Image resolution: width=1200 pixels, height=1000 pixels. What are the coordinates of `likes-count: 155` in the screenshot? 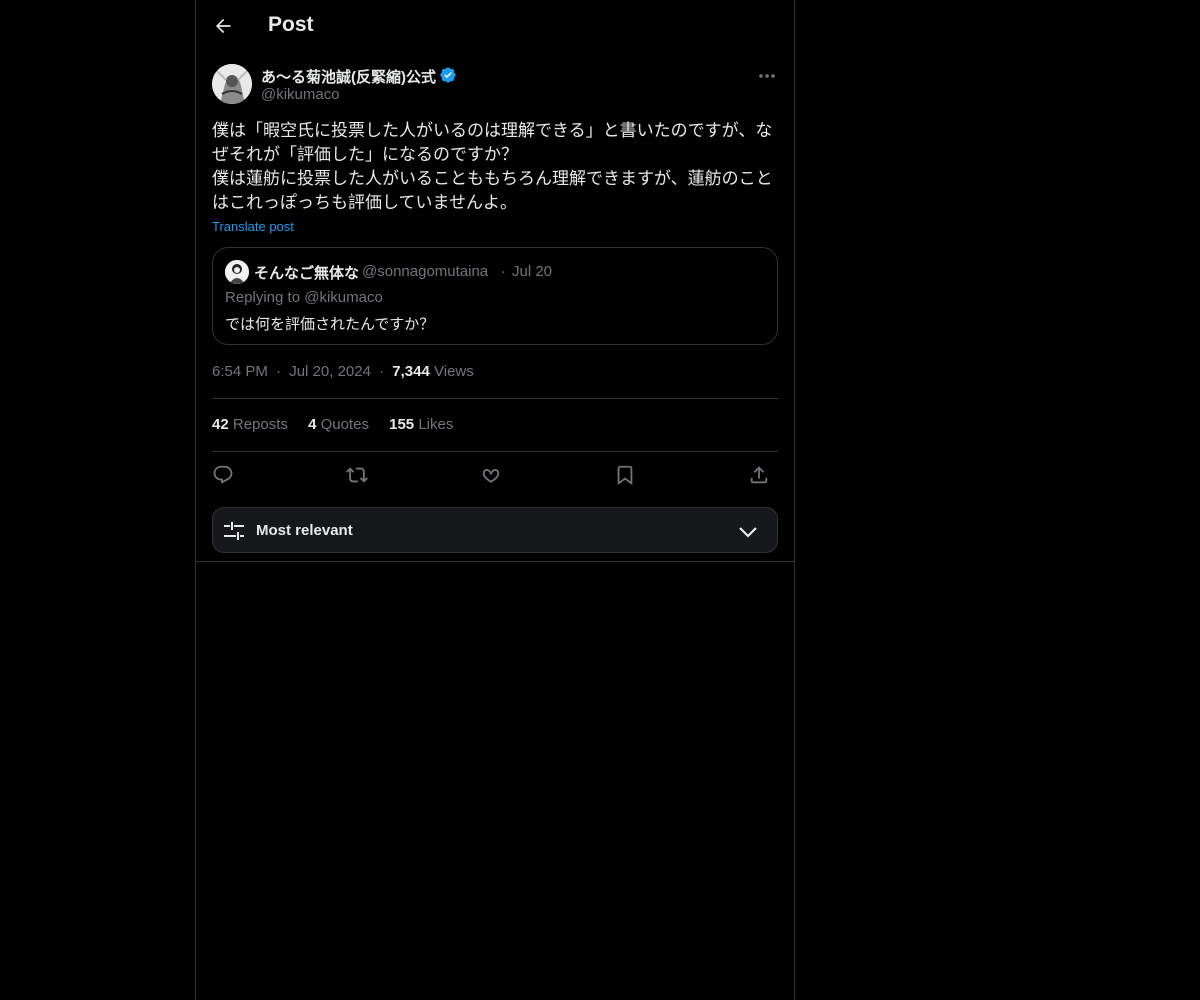 It's located at (402, 424).